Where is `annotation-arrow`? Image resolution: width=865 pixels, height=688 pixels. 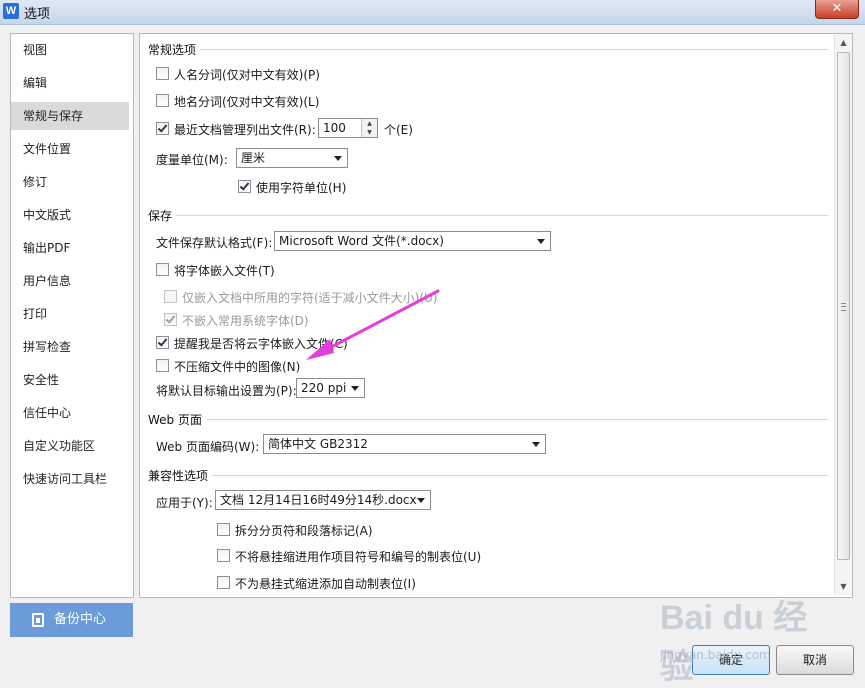 annotation-arrow is located at coordinates (373, 324).